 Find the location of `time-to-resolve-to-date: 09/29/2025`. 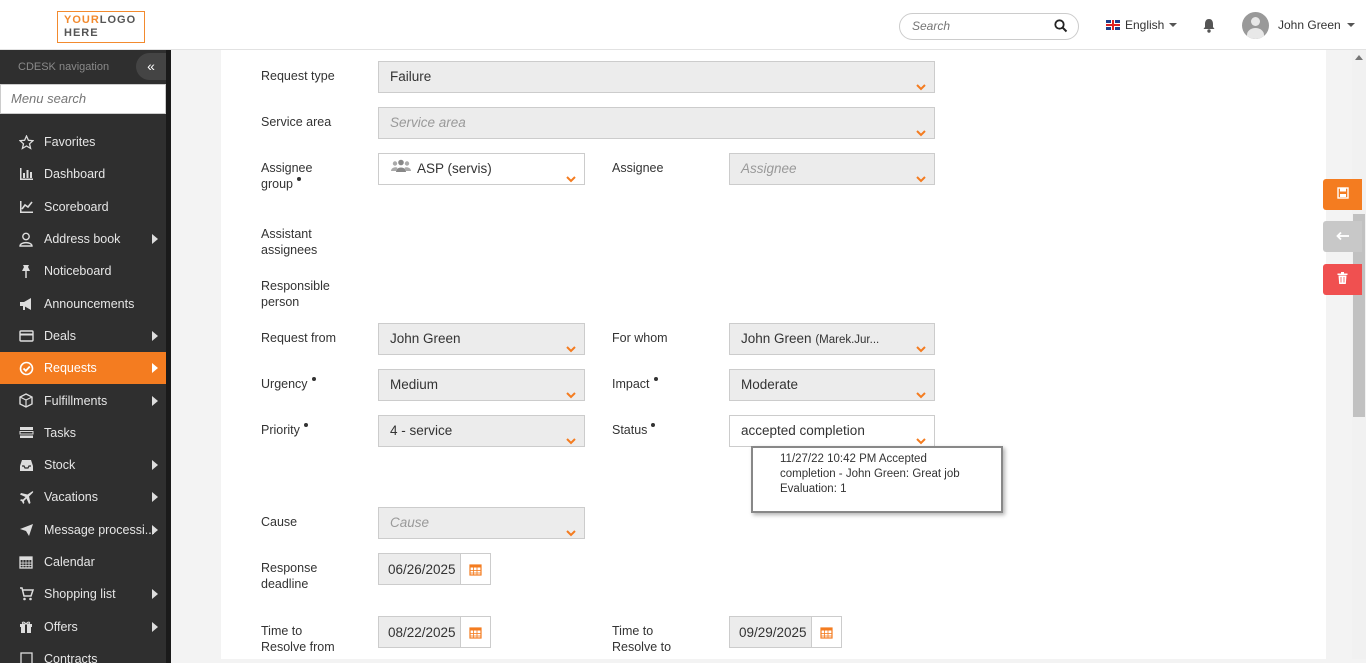

time-to-resolve-to-date: 09/29/2025 is located at coordinates (785, 632).